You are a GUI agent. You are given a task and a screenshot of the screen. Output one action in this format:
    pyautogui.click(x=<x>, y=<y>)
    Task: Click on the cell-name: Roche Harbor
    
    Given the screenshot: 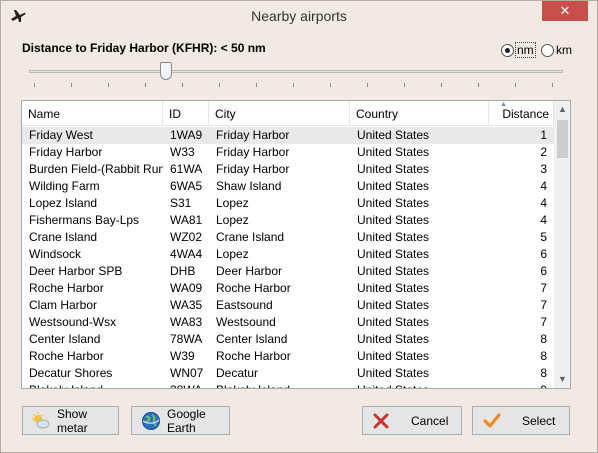 What is the action you would take?
    pyautogui.click(x=66, y=288)
    